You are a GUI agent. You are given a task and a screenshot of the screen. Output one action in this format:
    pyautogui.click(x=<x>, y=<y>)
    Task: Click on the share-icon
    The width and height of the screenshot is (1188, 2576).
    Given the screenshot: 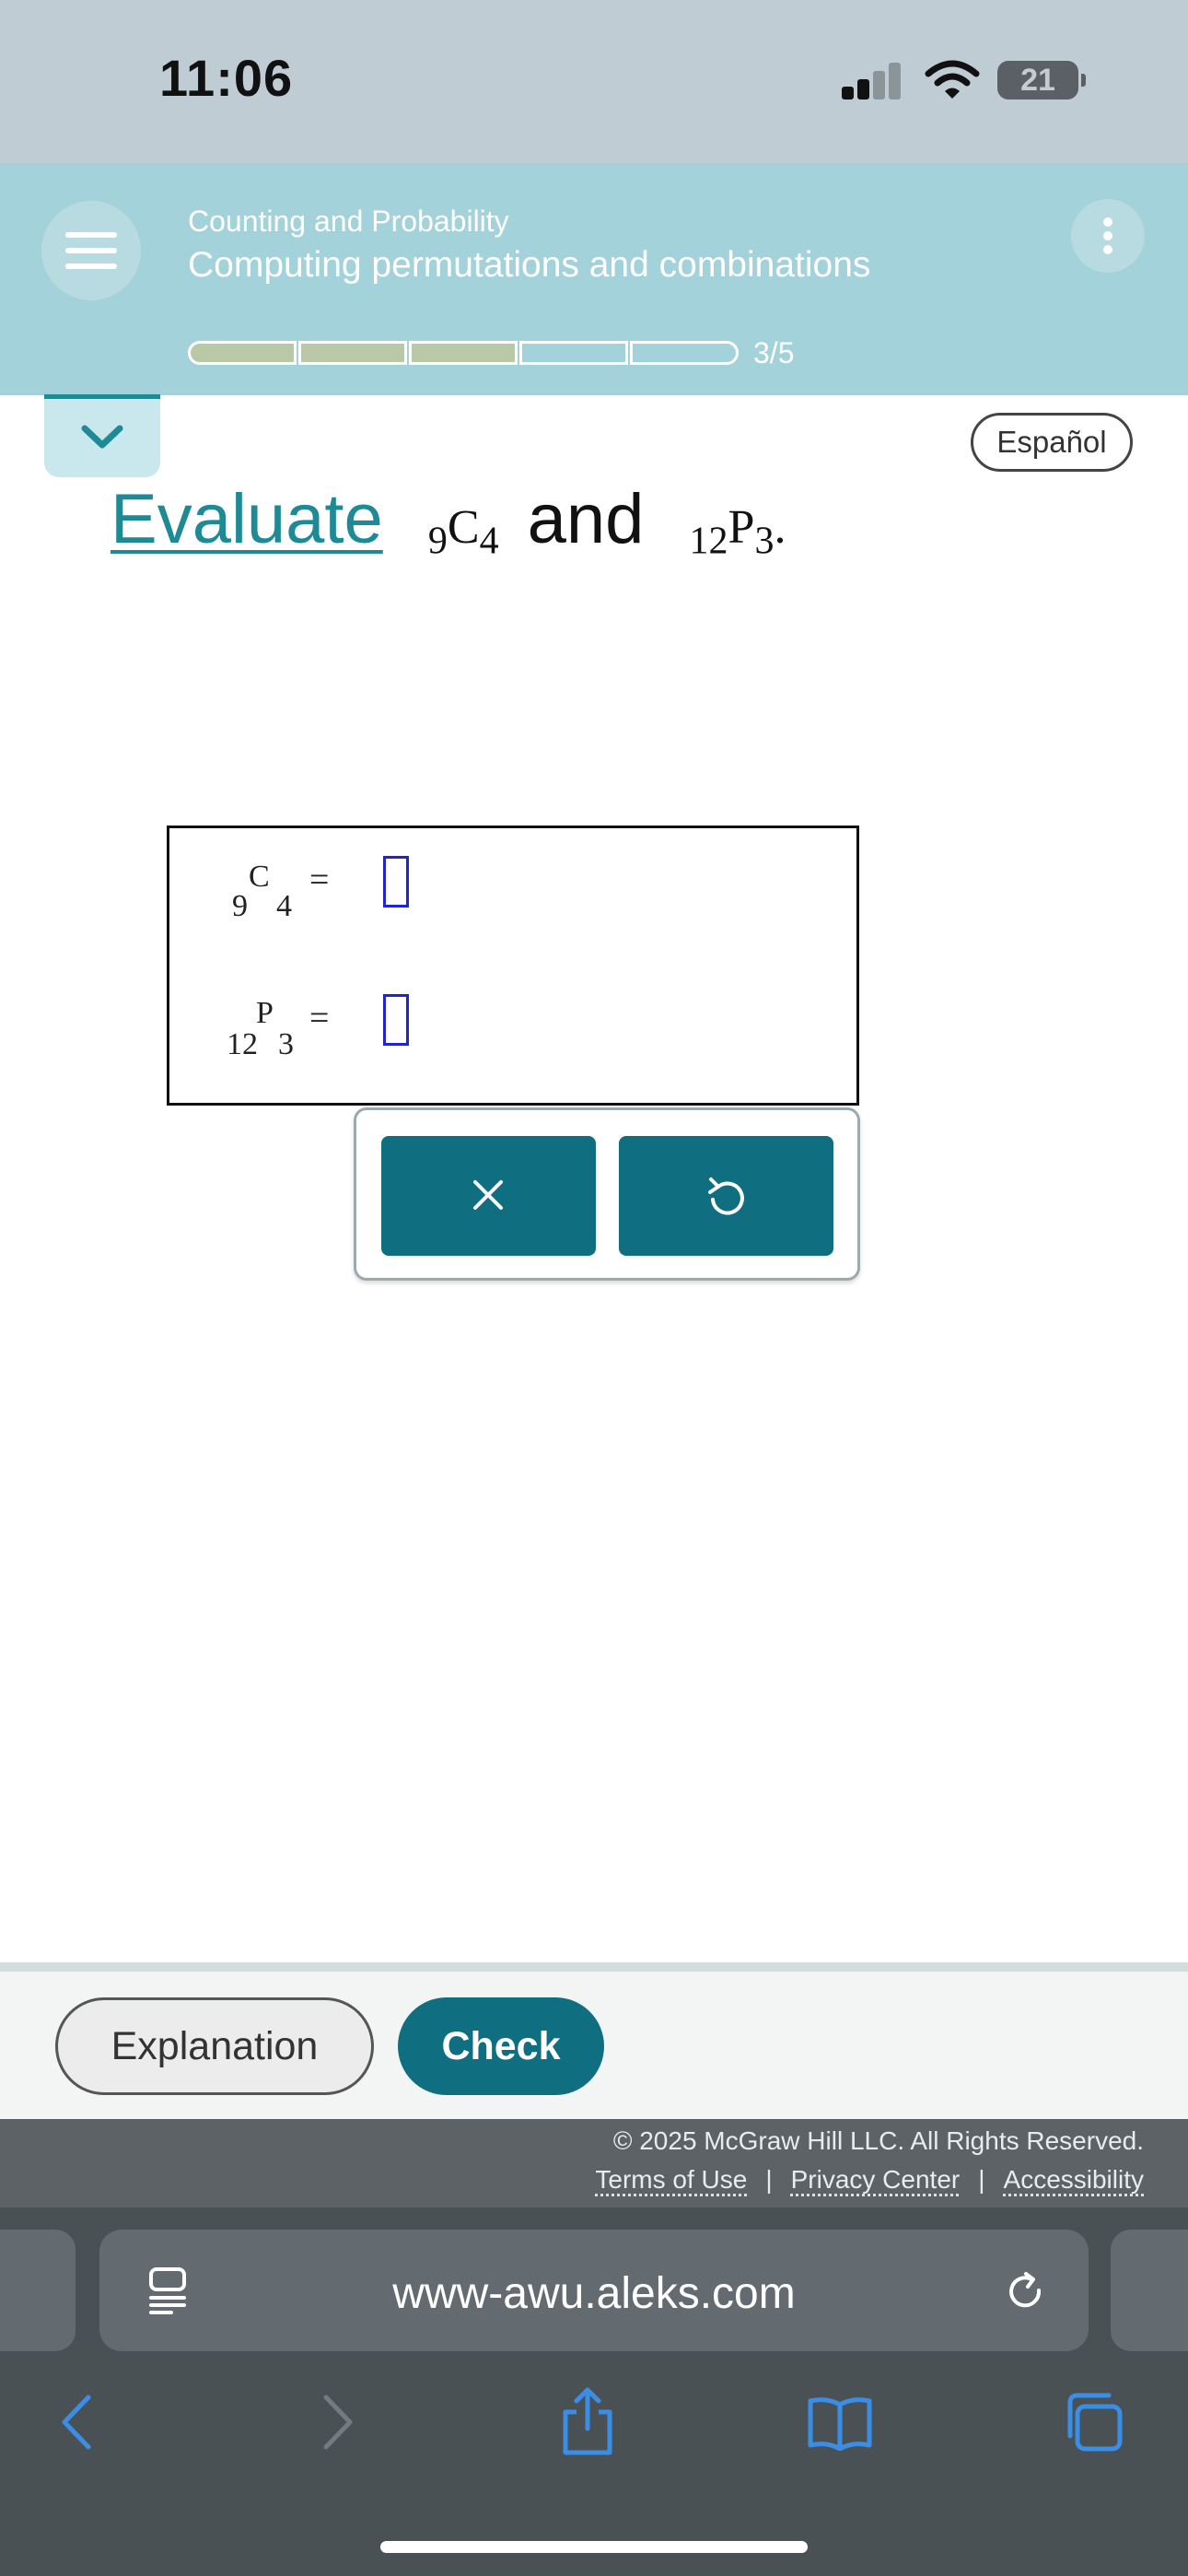 What is the action you would take?
    pyautogui.click(x=587, y=2421)
    